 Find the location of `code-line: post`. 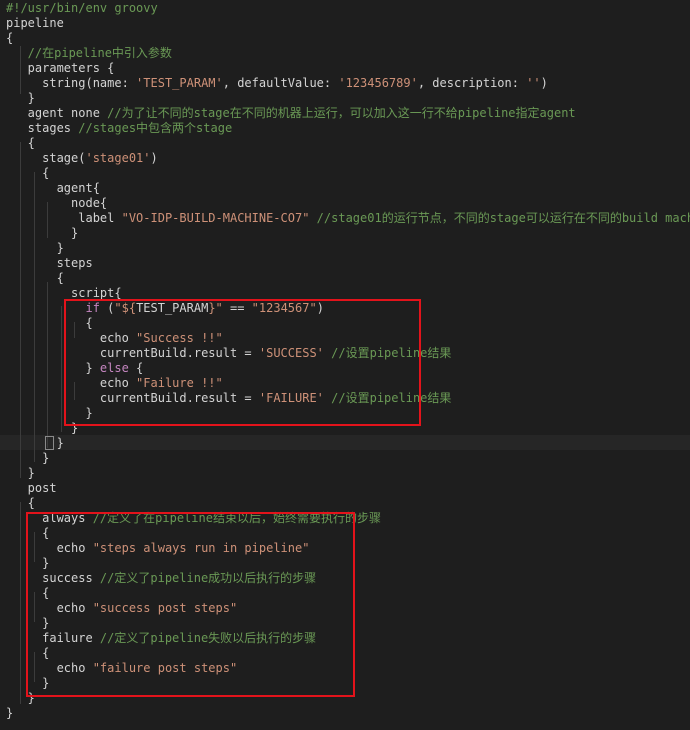

code-line: post is located at coordinates (348, 488).